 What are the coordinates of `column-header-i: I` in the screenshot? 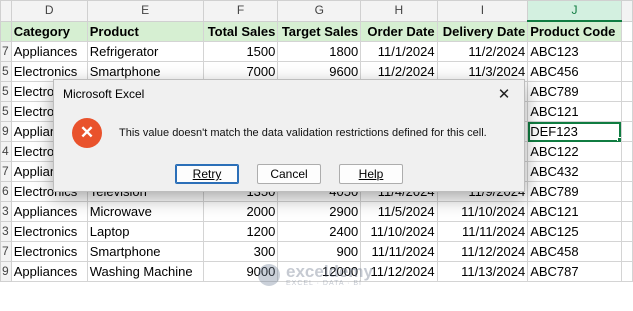 It's located at (482, 11).